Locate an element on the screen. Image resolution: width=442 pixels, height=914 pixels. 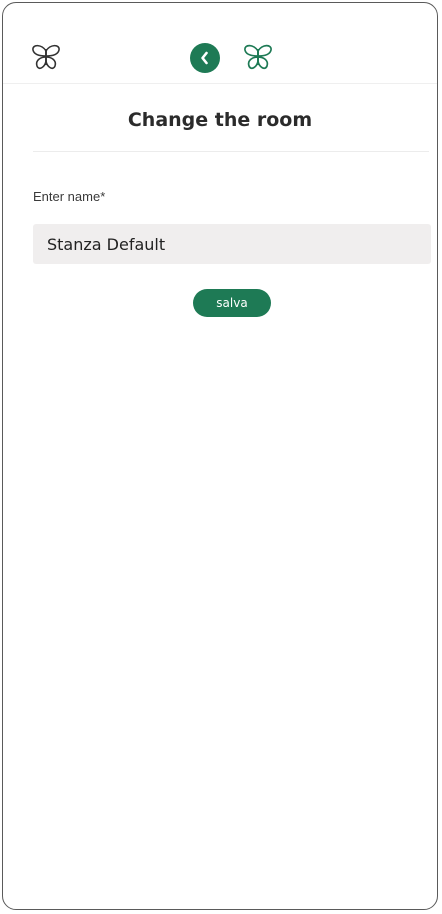
save-button: salva is located at coordinates (232, 303).